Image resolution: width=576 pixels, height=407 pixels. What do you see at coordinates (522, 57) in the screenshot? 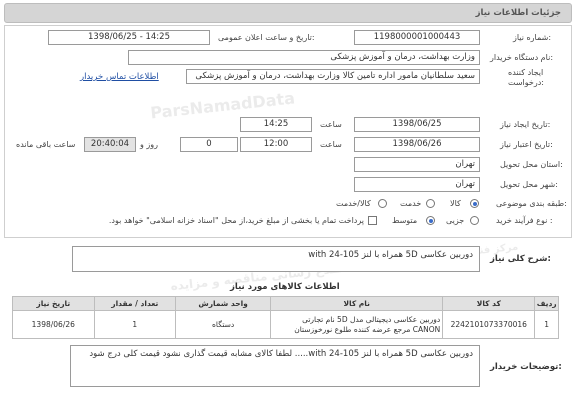
I see `buyer-label: نام دستگاه خریدار:` at bounding box center [522, 57].